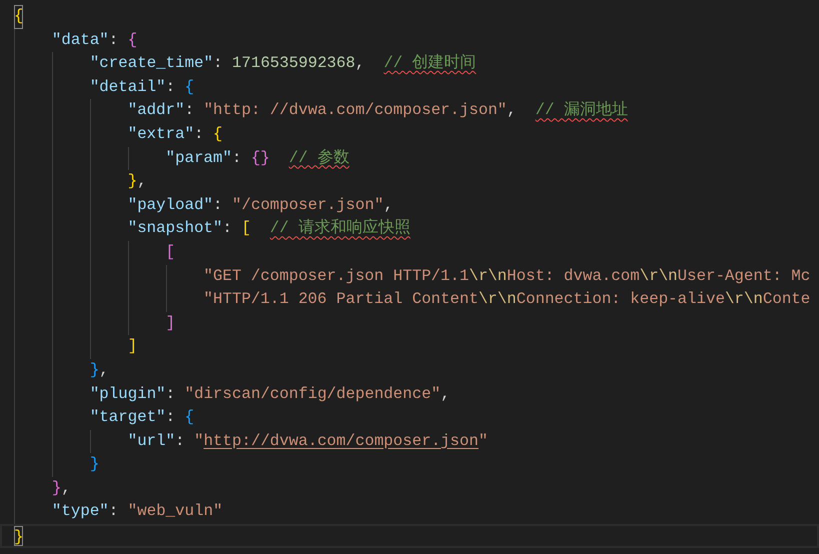 Image resolution: width=819 pixels, height=554 pixels. I want to click on string-value: Connection: keep-alive, so click(620, 299).